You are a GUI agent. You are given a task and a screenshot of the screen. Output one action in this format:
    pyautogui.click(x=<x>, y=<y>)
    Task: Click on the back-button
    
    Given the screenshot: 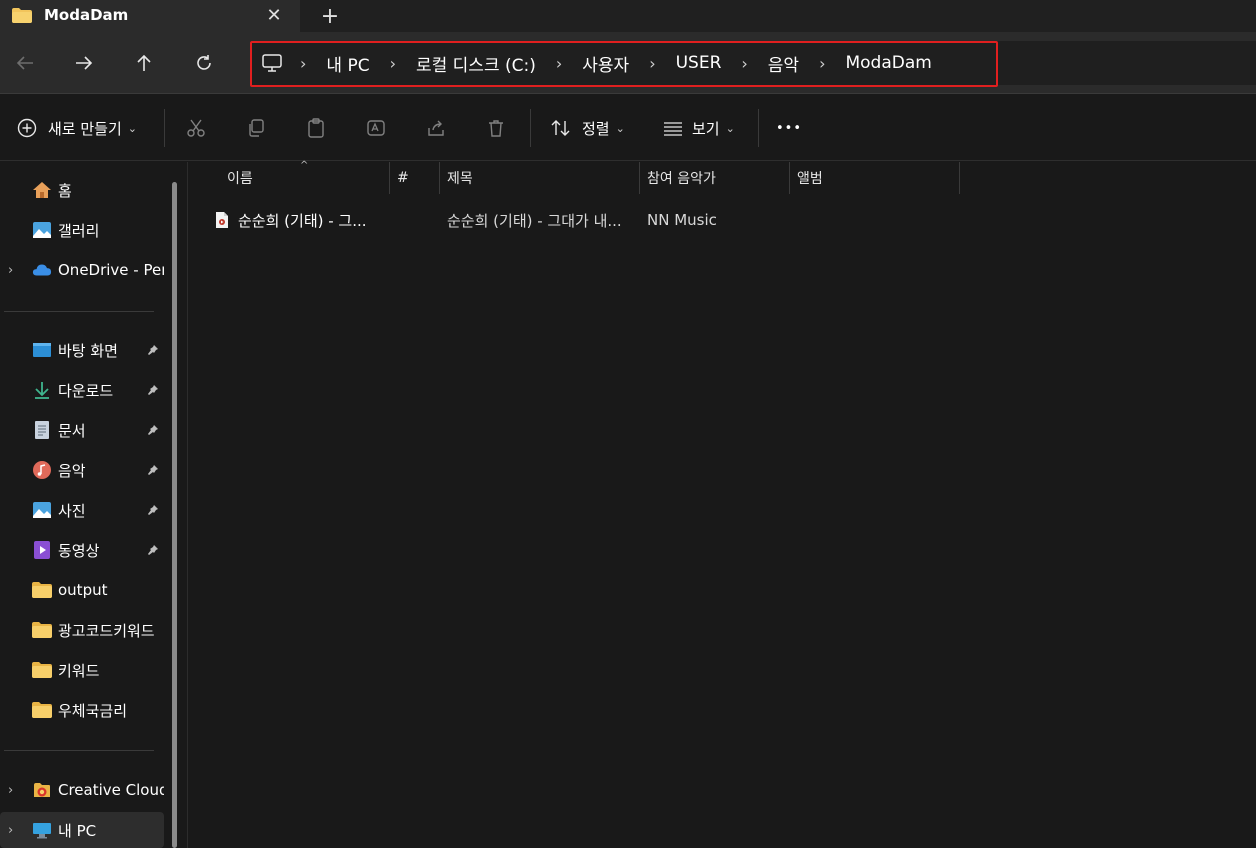 What is the action you would take?
    pyautogui.click(x=25, y=63)
    